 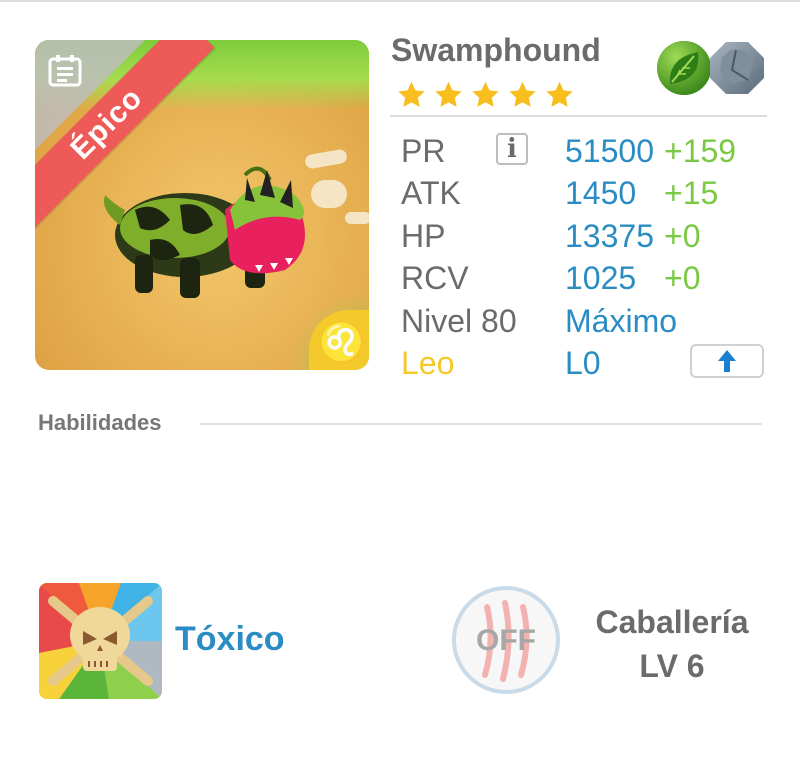 What do you see at coordinates (428, 363) in the screenshot?
I see `stat-label-sign: Leo` at bounding box center [428, 363].